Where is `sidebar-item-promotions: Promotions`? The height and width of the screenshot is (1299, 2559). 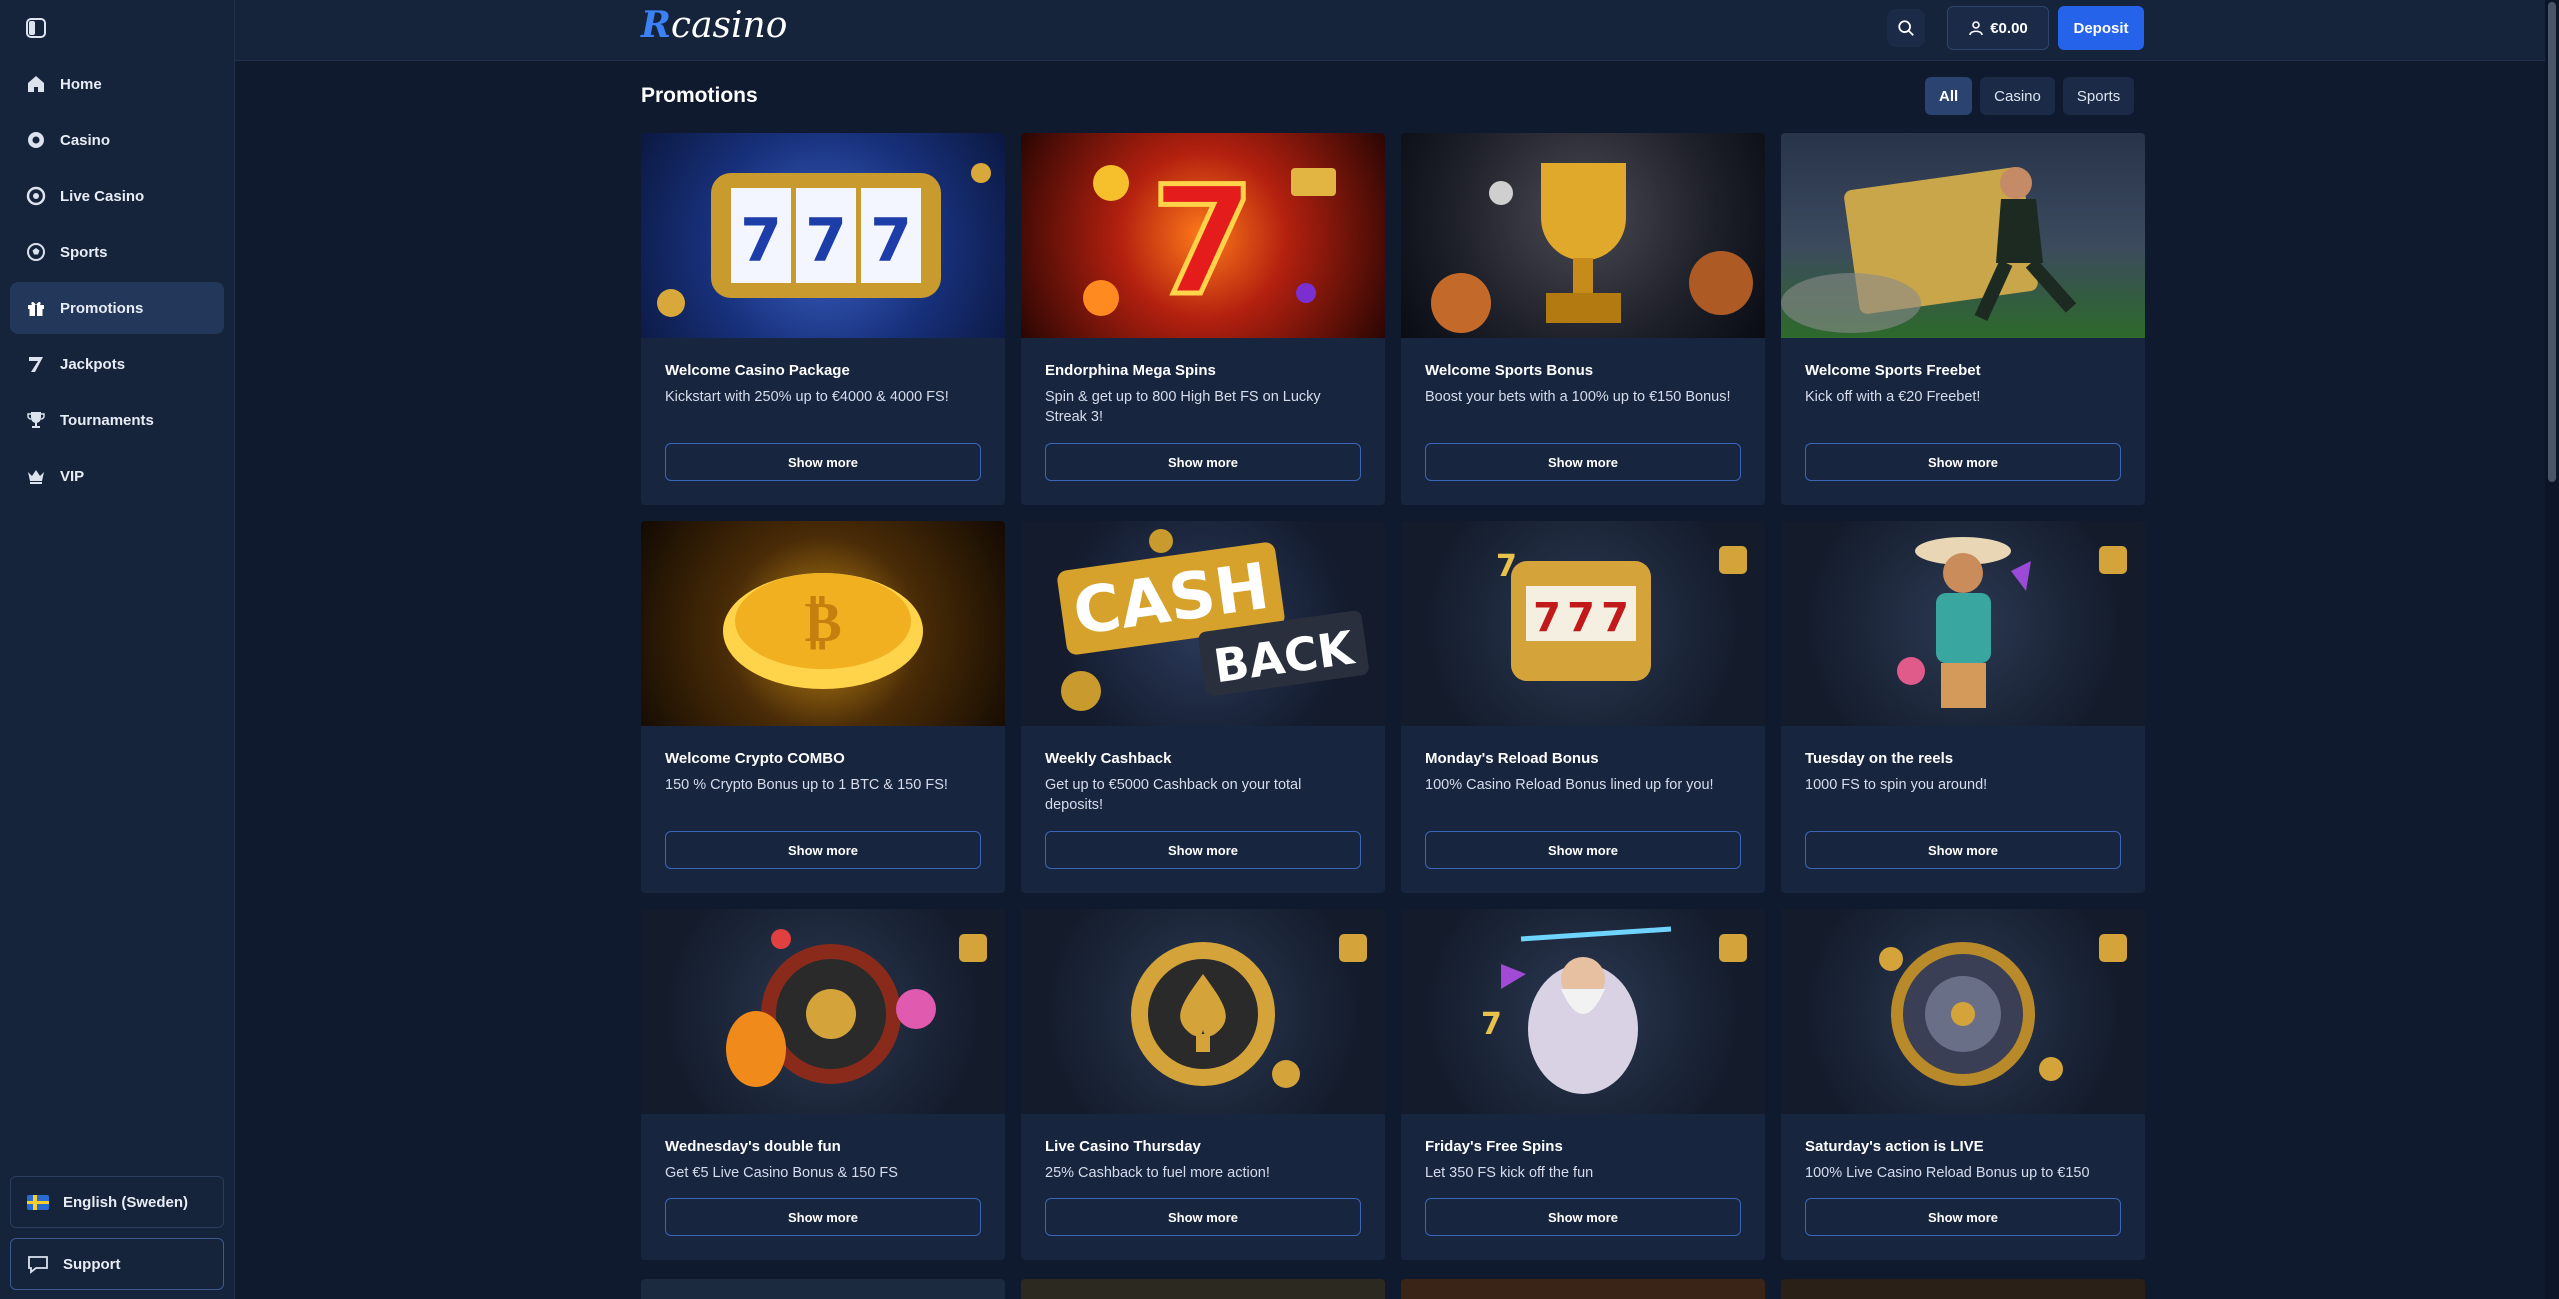
sidebar-item-promotions: Promotions is located at coordinates (117, 308).